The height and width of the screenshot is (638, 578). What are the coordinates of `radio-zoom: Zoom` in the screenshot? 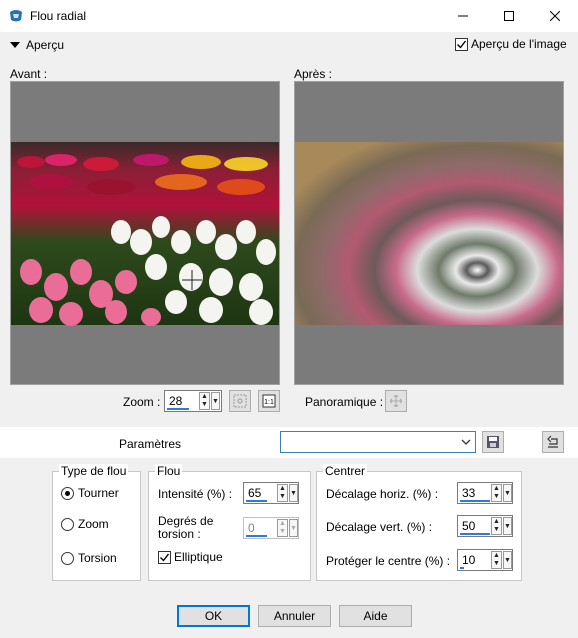 It's located at (85, 524).